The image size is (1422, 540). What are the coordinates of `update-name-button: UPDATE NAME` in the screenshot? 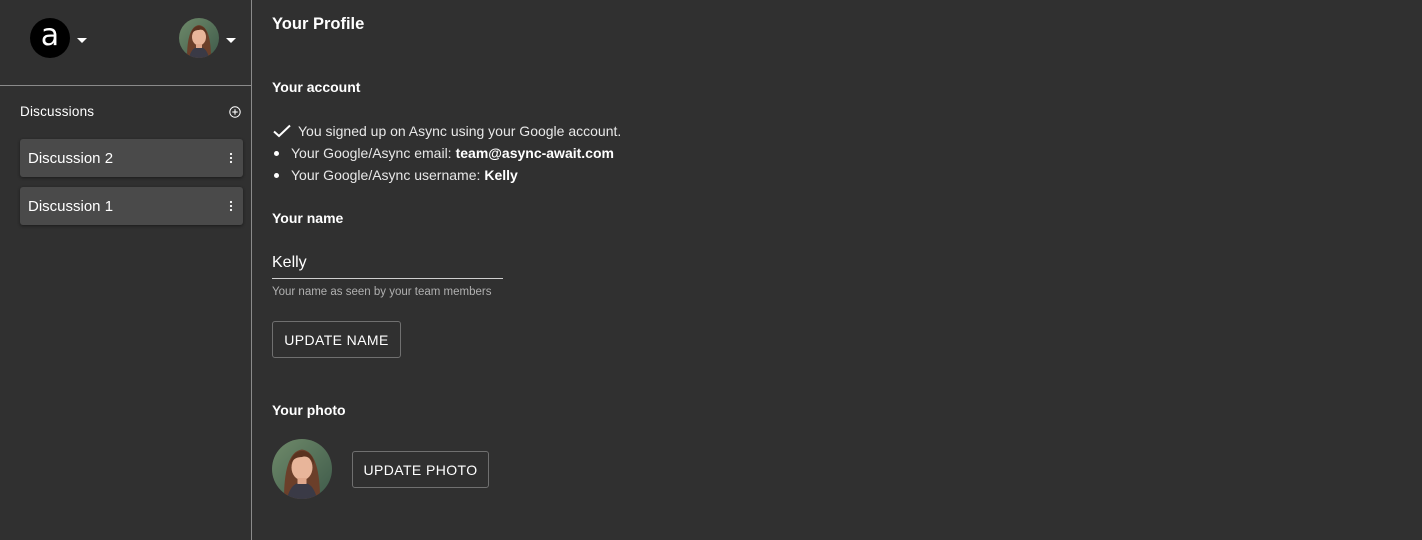 It's located at (336, 339).